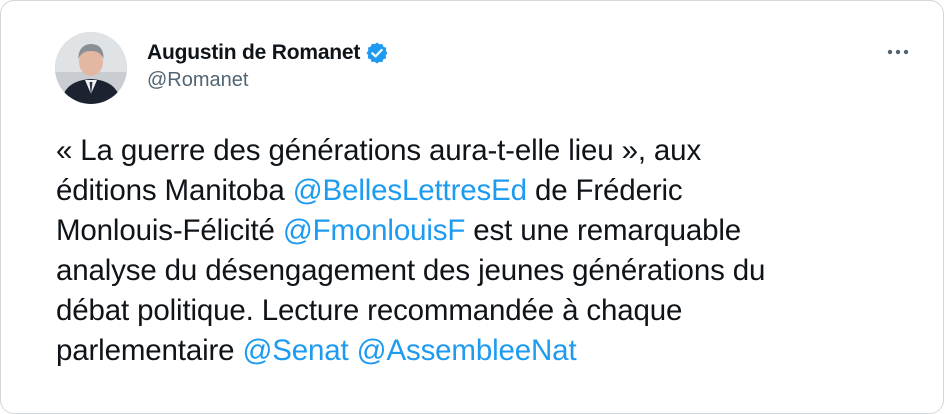  I want to click on tweet-text-line: parlementaire @Senat @AssembleeNat, so click(486, 351).